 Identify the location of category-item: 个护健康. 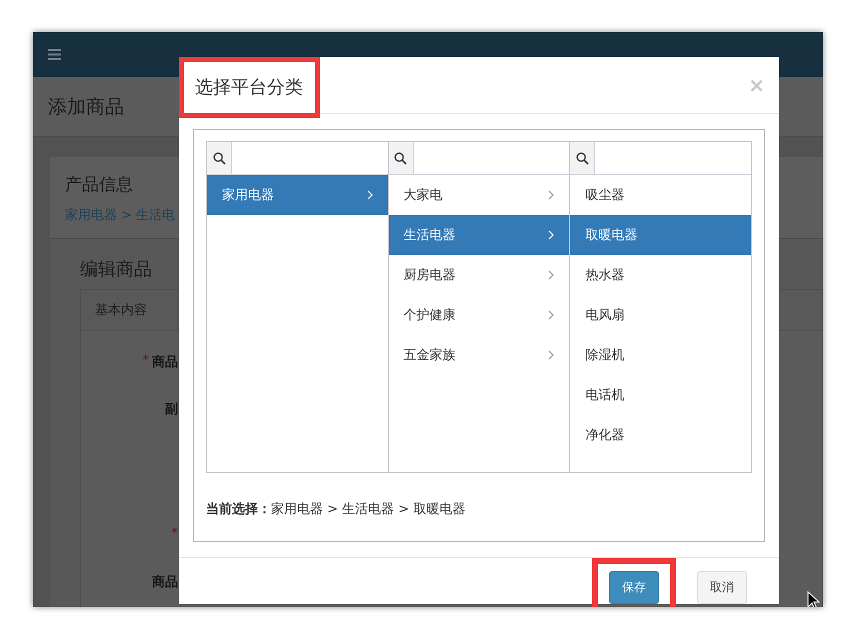
(479, 315).